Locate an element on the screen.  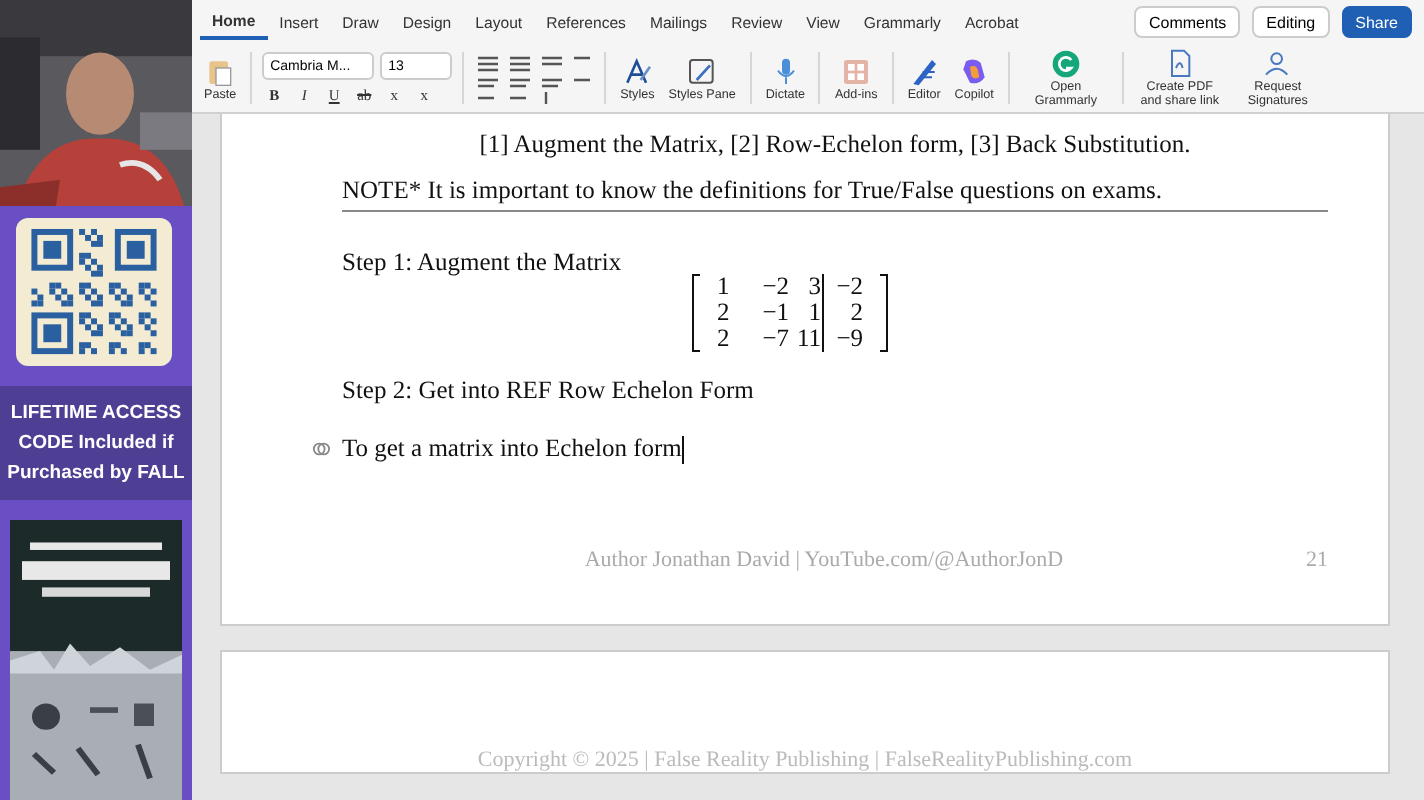
promo-text: LIFETIME ACCESS CODE Included if Purchased by FALL is located at coordinates (96, 442).